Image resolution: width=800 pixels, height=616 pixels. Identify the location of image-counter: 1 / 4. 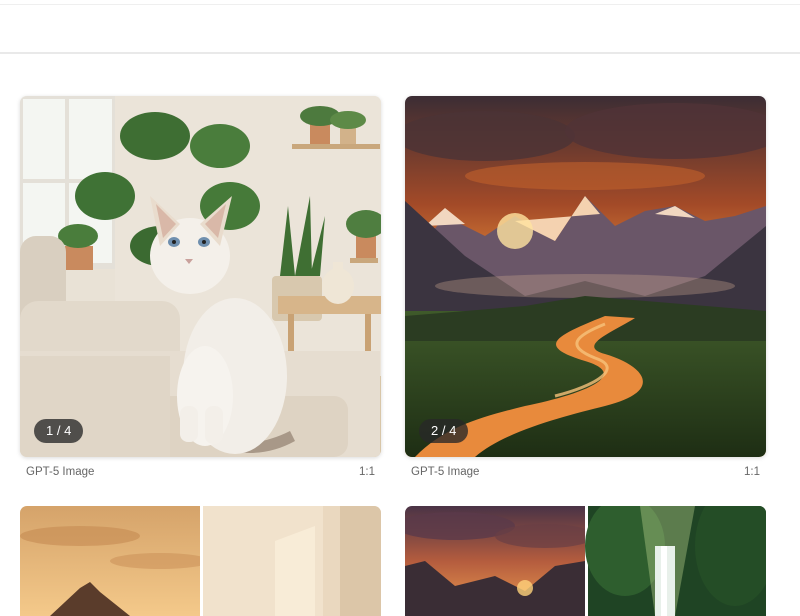
(59, 431).